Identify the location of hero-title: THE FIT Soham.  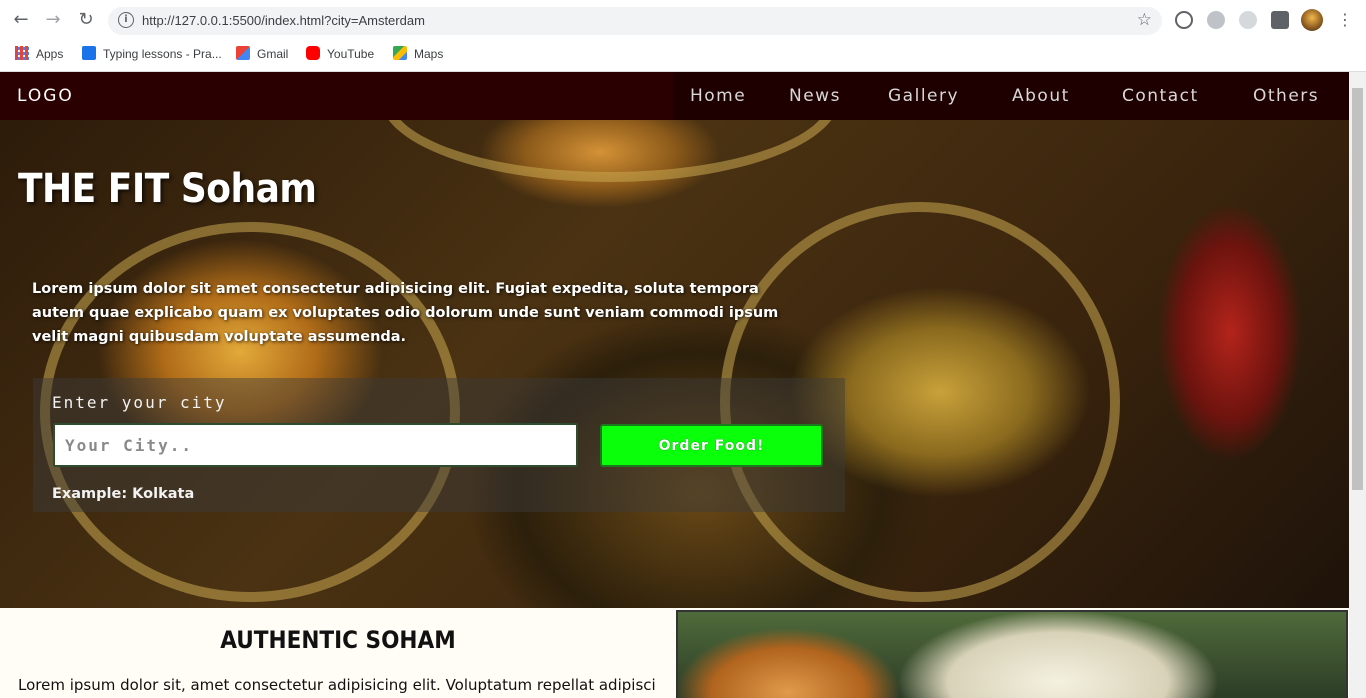
(167, 189).